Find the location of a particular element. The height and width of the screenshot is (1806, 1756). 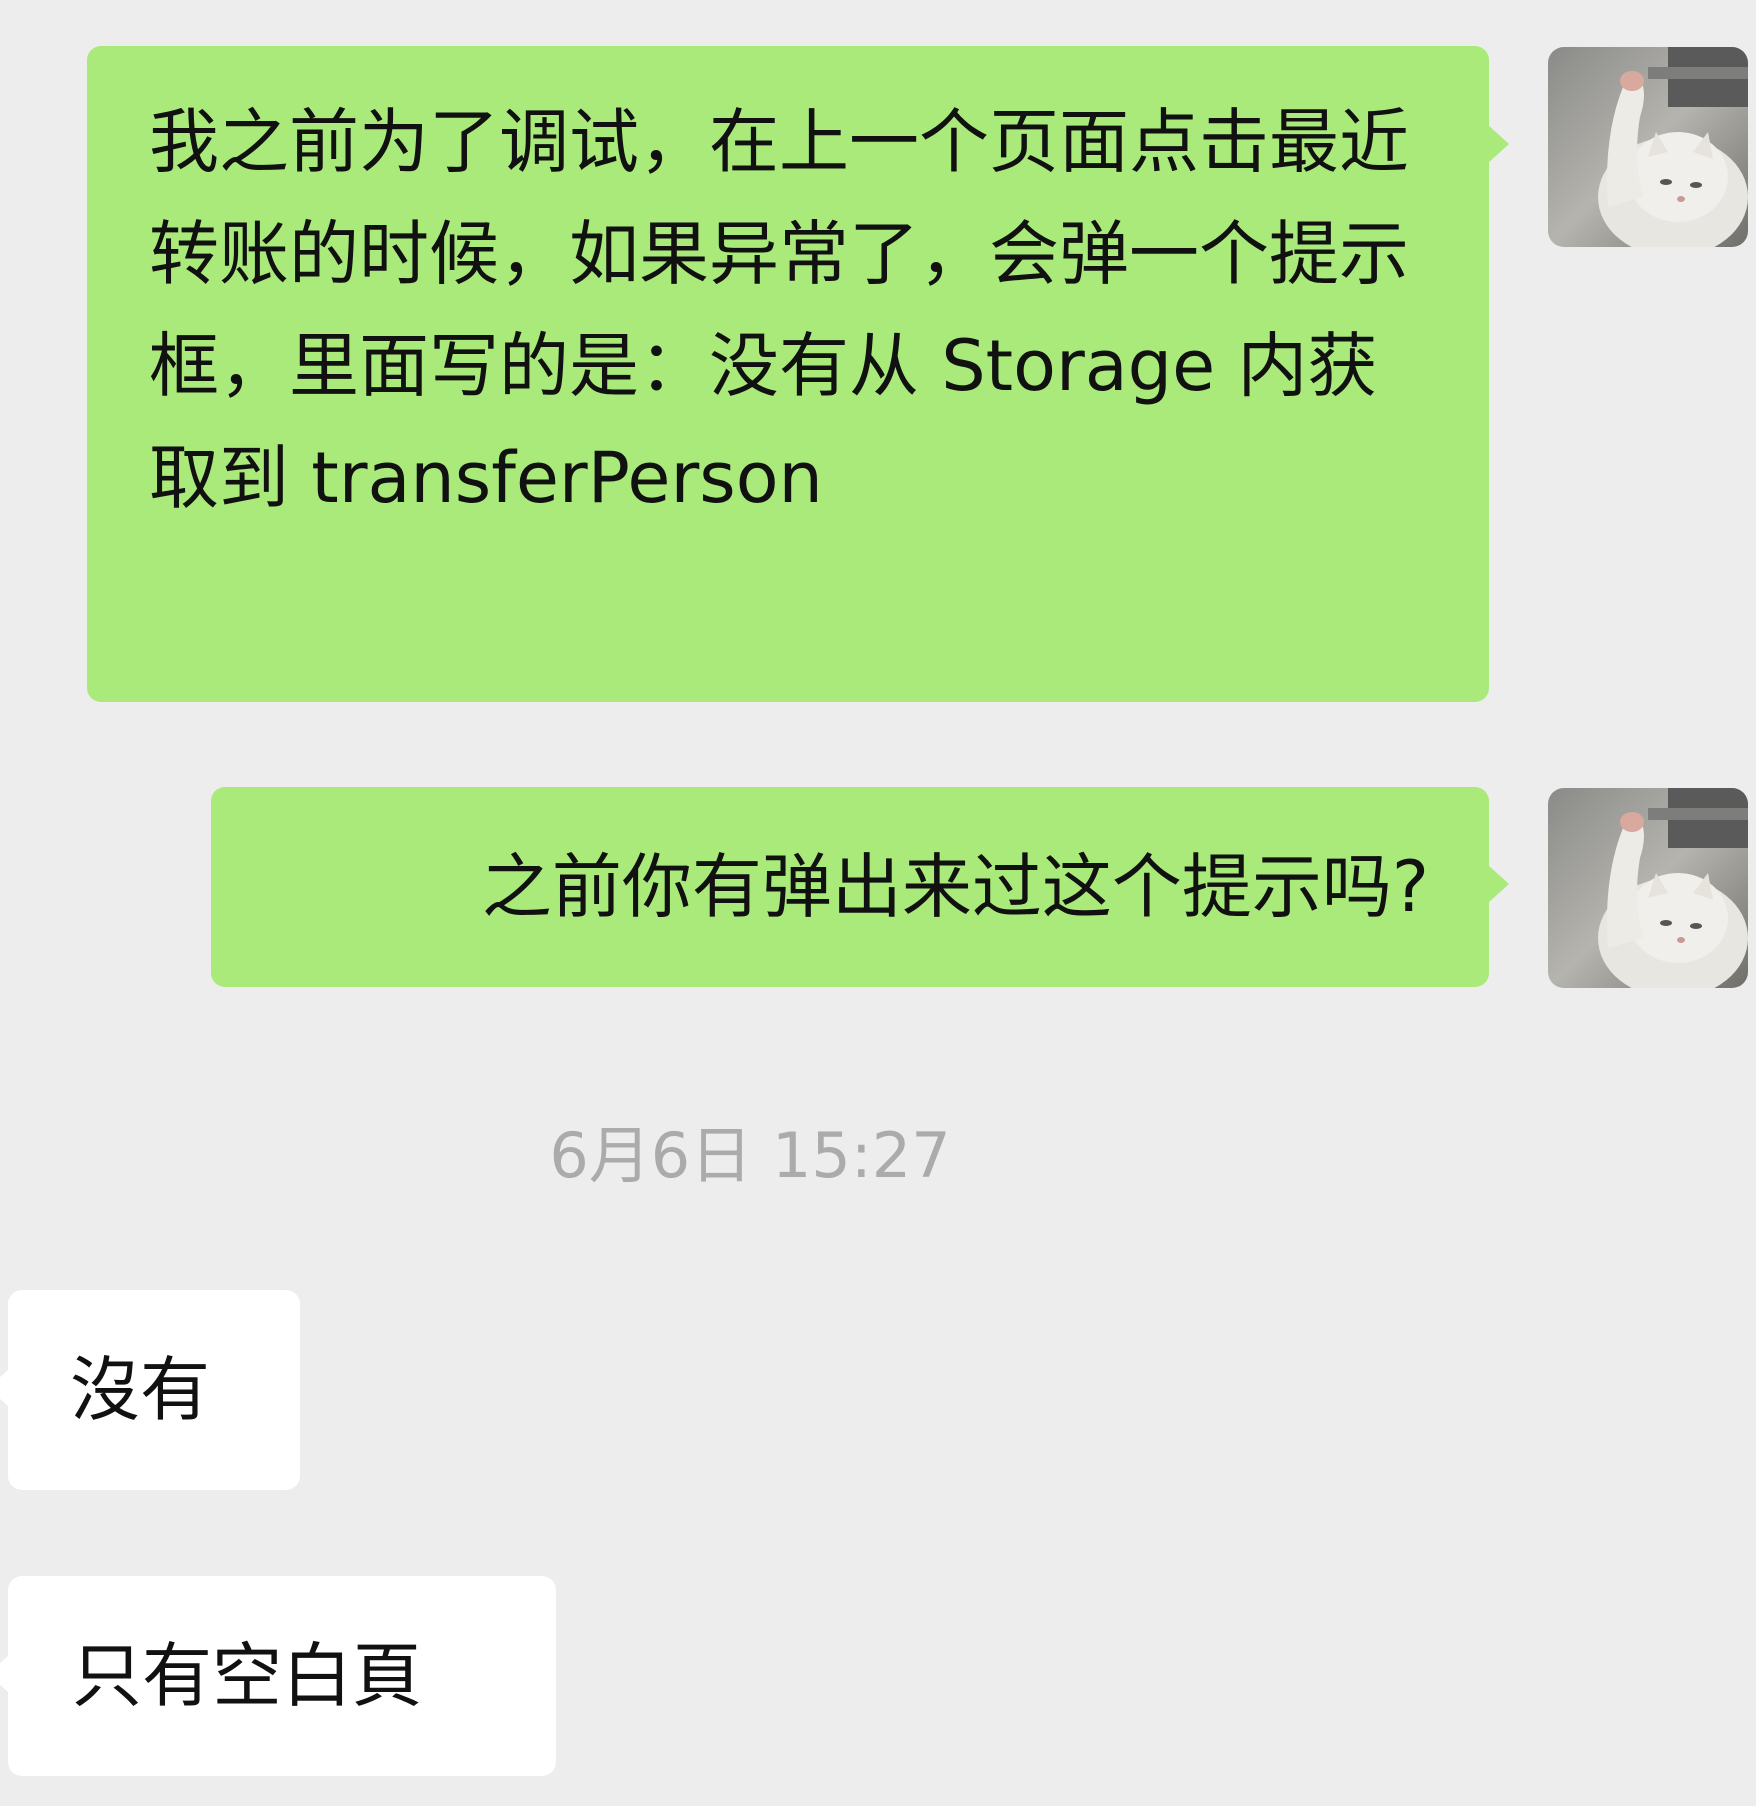

sent-message-bubble: 之前你有弹出来过这个提示吗? is located at coordinates (850, 887).